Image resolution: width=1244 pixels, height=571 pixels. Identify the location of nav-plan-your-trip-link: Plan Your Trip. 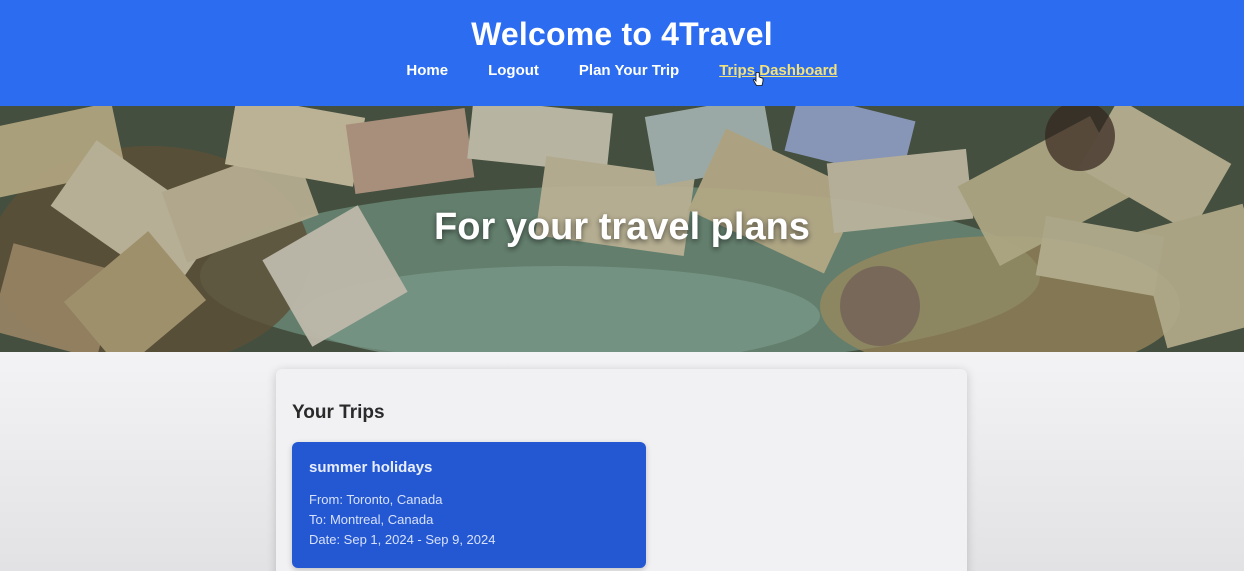
(629, 70).